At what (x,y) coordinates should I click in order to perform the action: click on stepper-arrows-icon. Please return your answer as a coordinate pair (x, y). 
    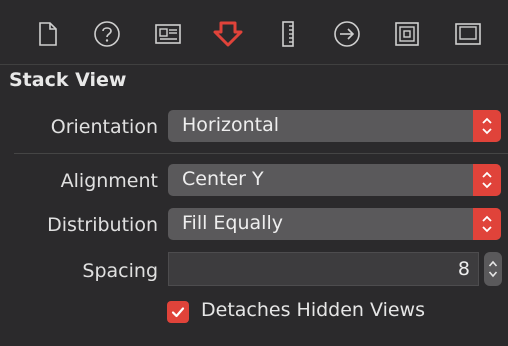
    Looking at the image, I should click on (493, 269).